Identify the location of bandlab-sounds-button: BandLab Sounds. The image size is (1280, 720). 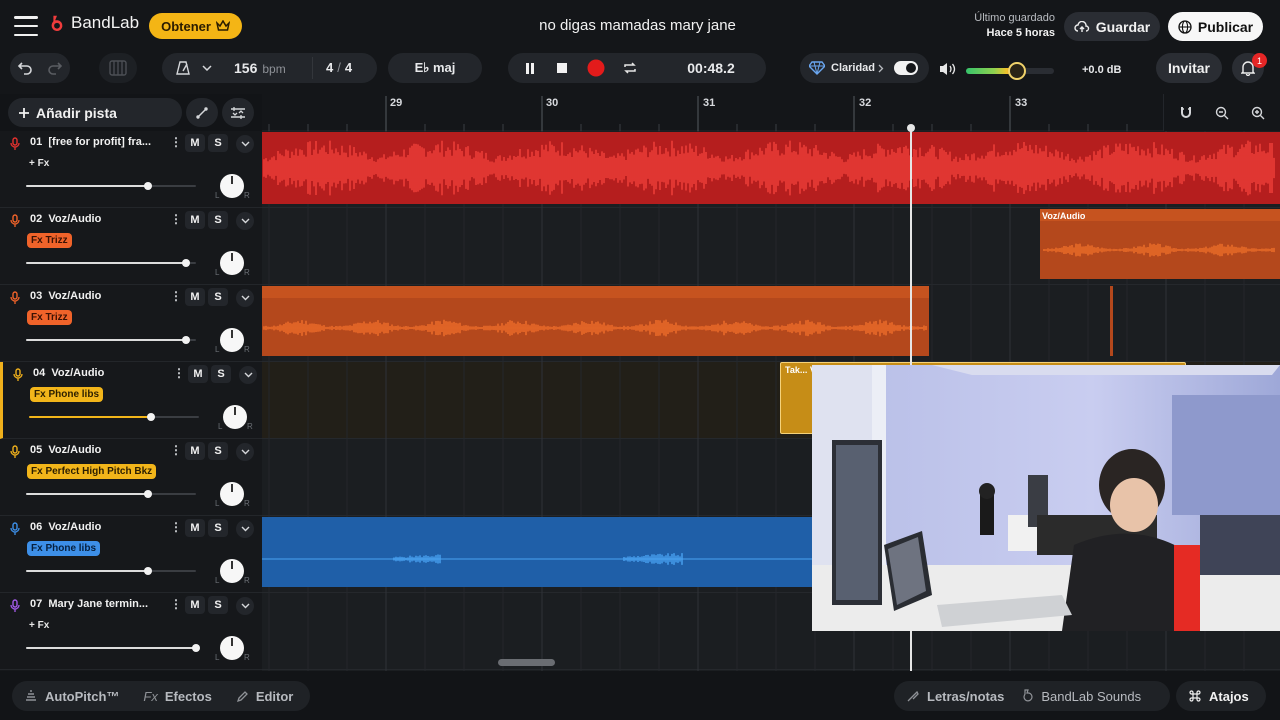
(1084, 696).